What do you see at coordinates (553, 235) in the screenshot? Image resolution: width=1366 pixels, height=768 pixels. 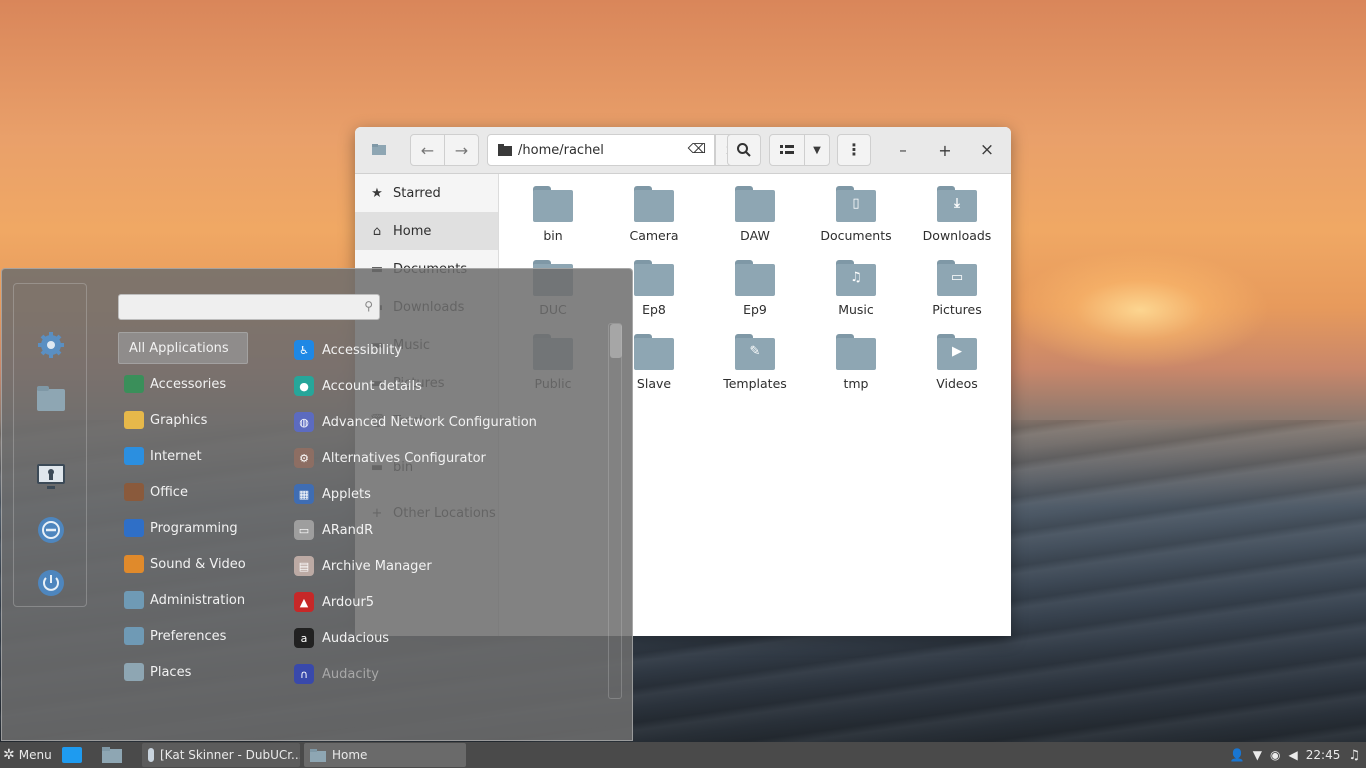 I see `folder-label: bin` at bounding box center [553, 235].